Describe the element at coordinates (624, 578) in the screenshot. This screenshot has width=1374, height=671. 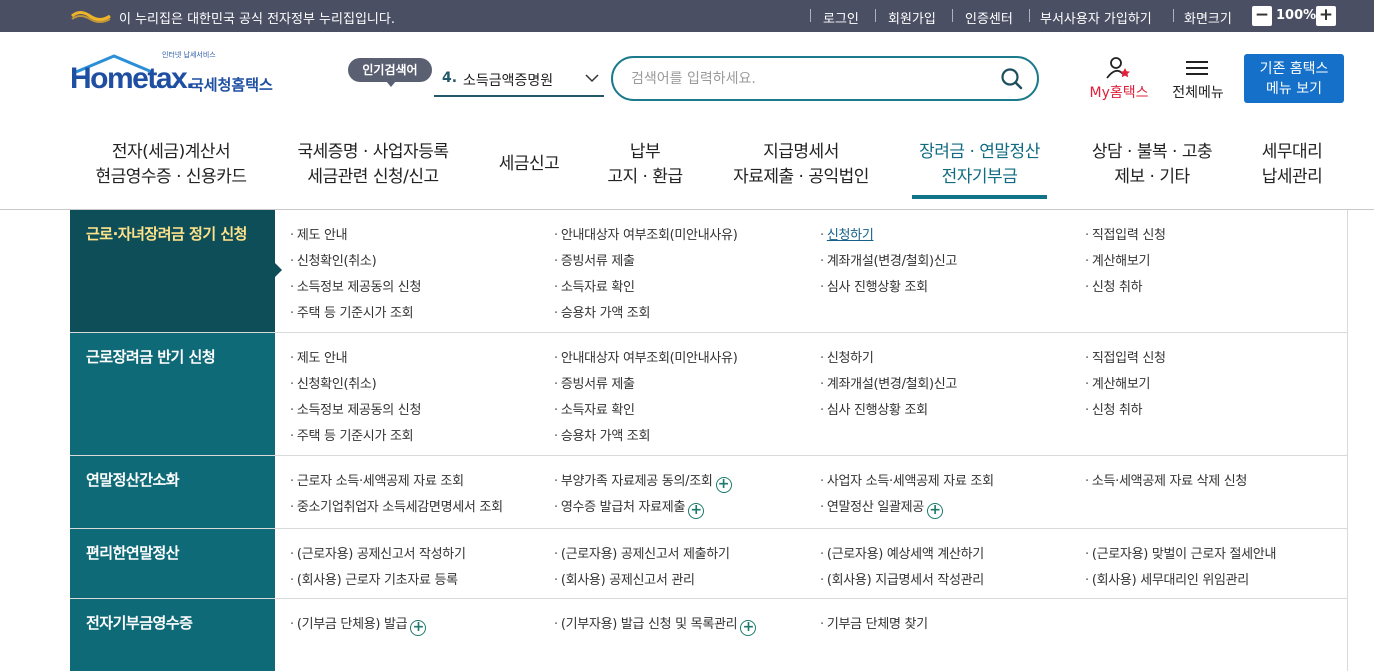
I see `menu-link: (회사용) 공제신고서 관리` at that location.